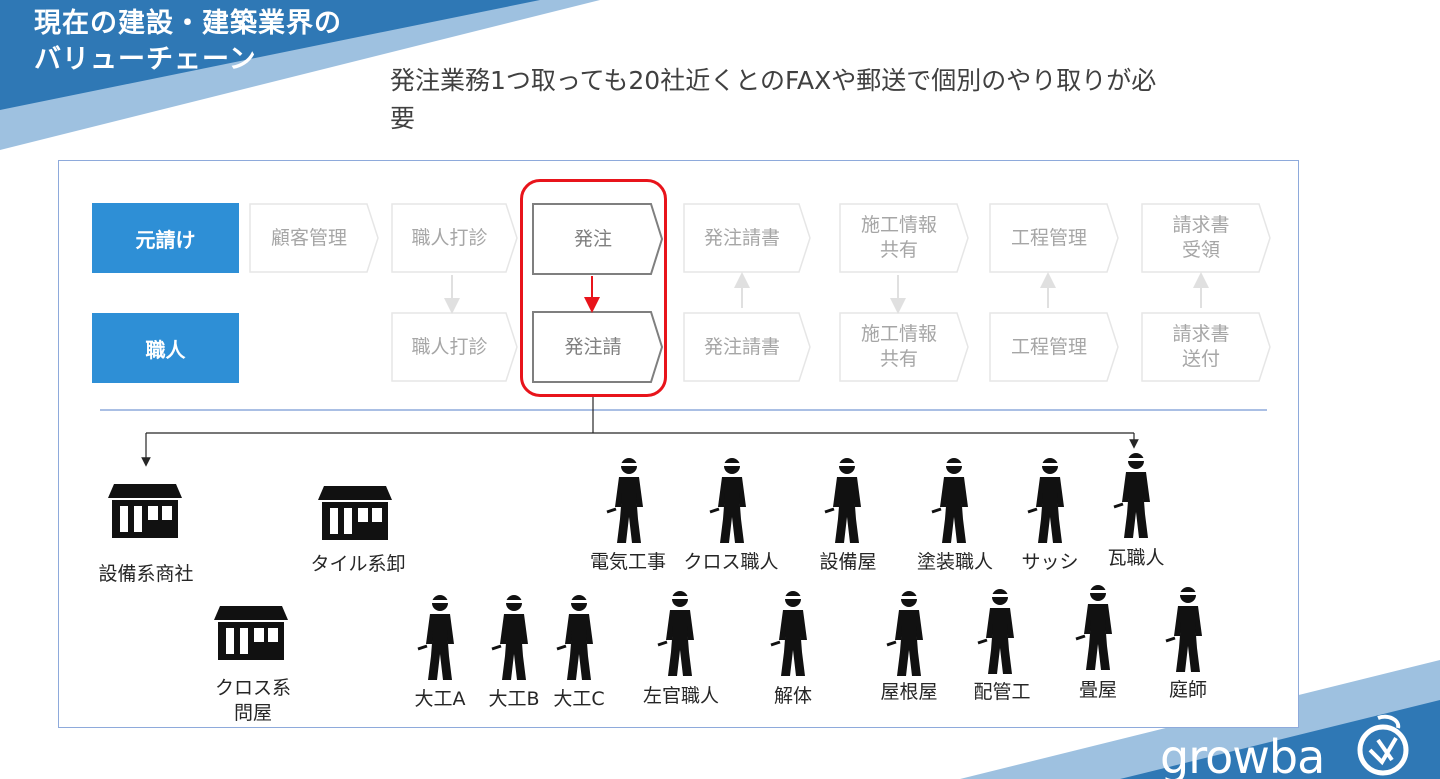 The width and height of the screenshot is (1440, 779). Describe the element at coordinates (1201, 237) in the screenshot. I see `process-label: 請求書 受領` at that location.